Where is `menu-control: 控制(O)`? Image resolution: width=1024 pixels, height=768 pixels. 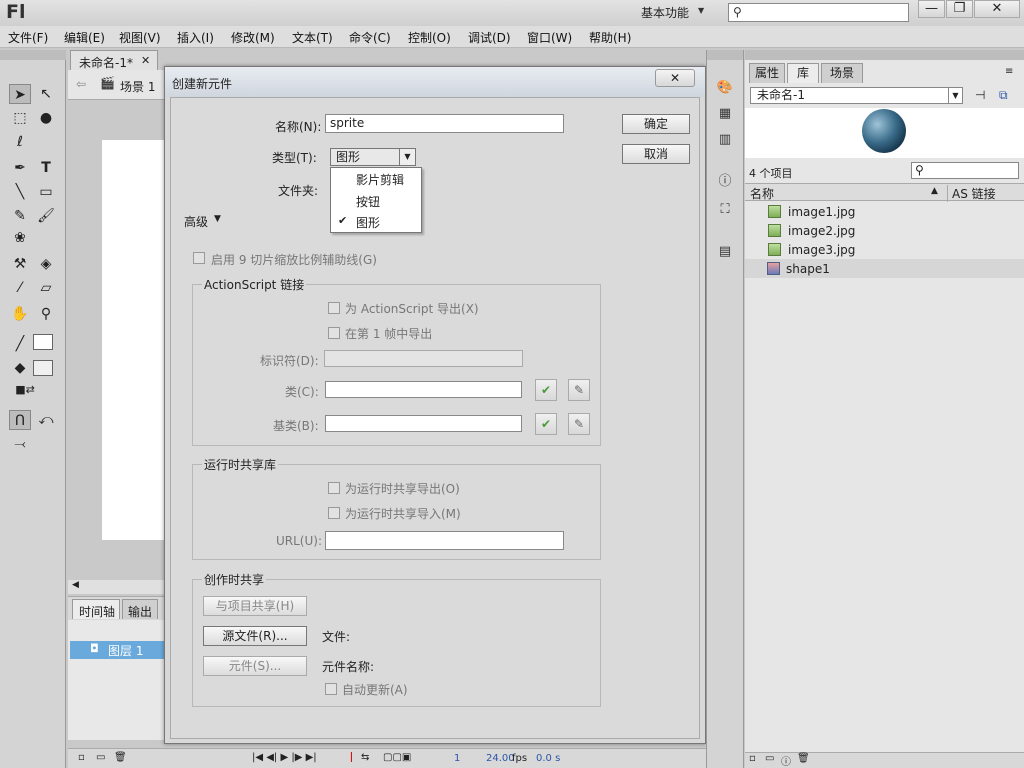 menu-control: 控制(O) is located at coordinates (429, 37).